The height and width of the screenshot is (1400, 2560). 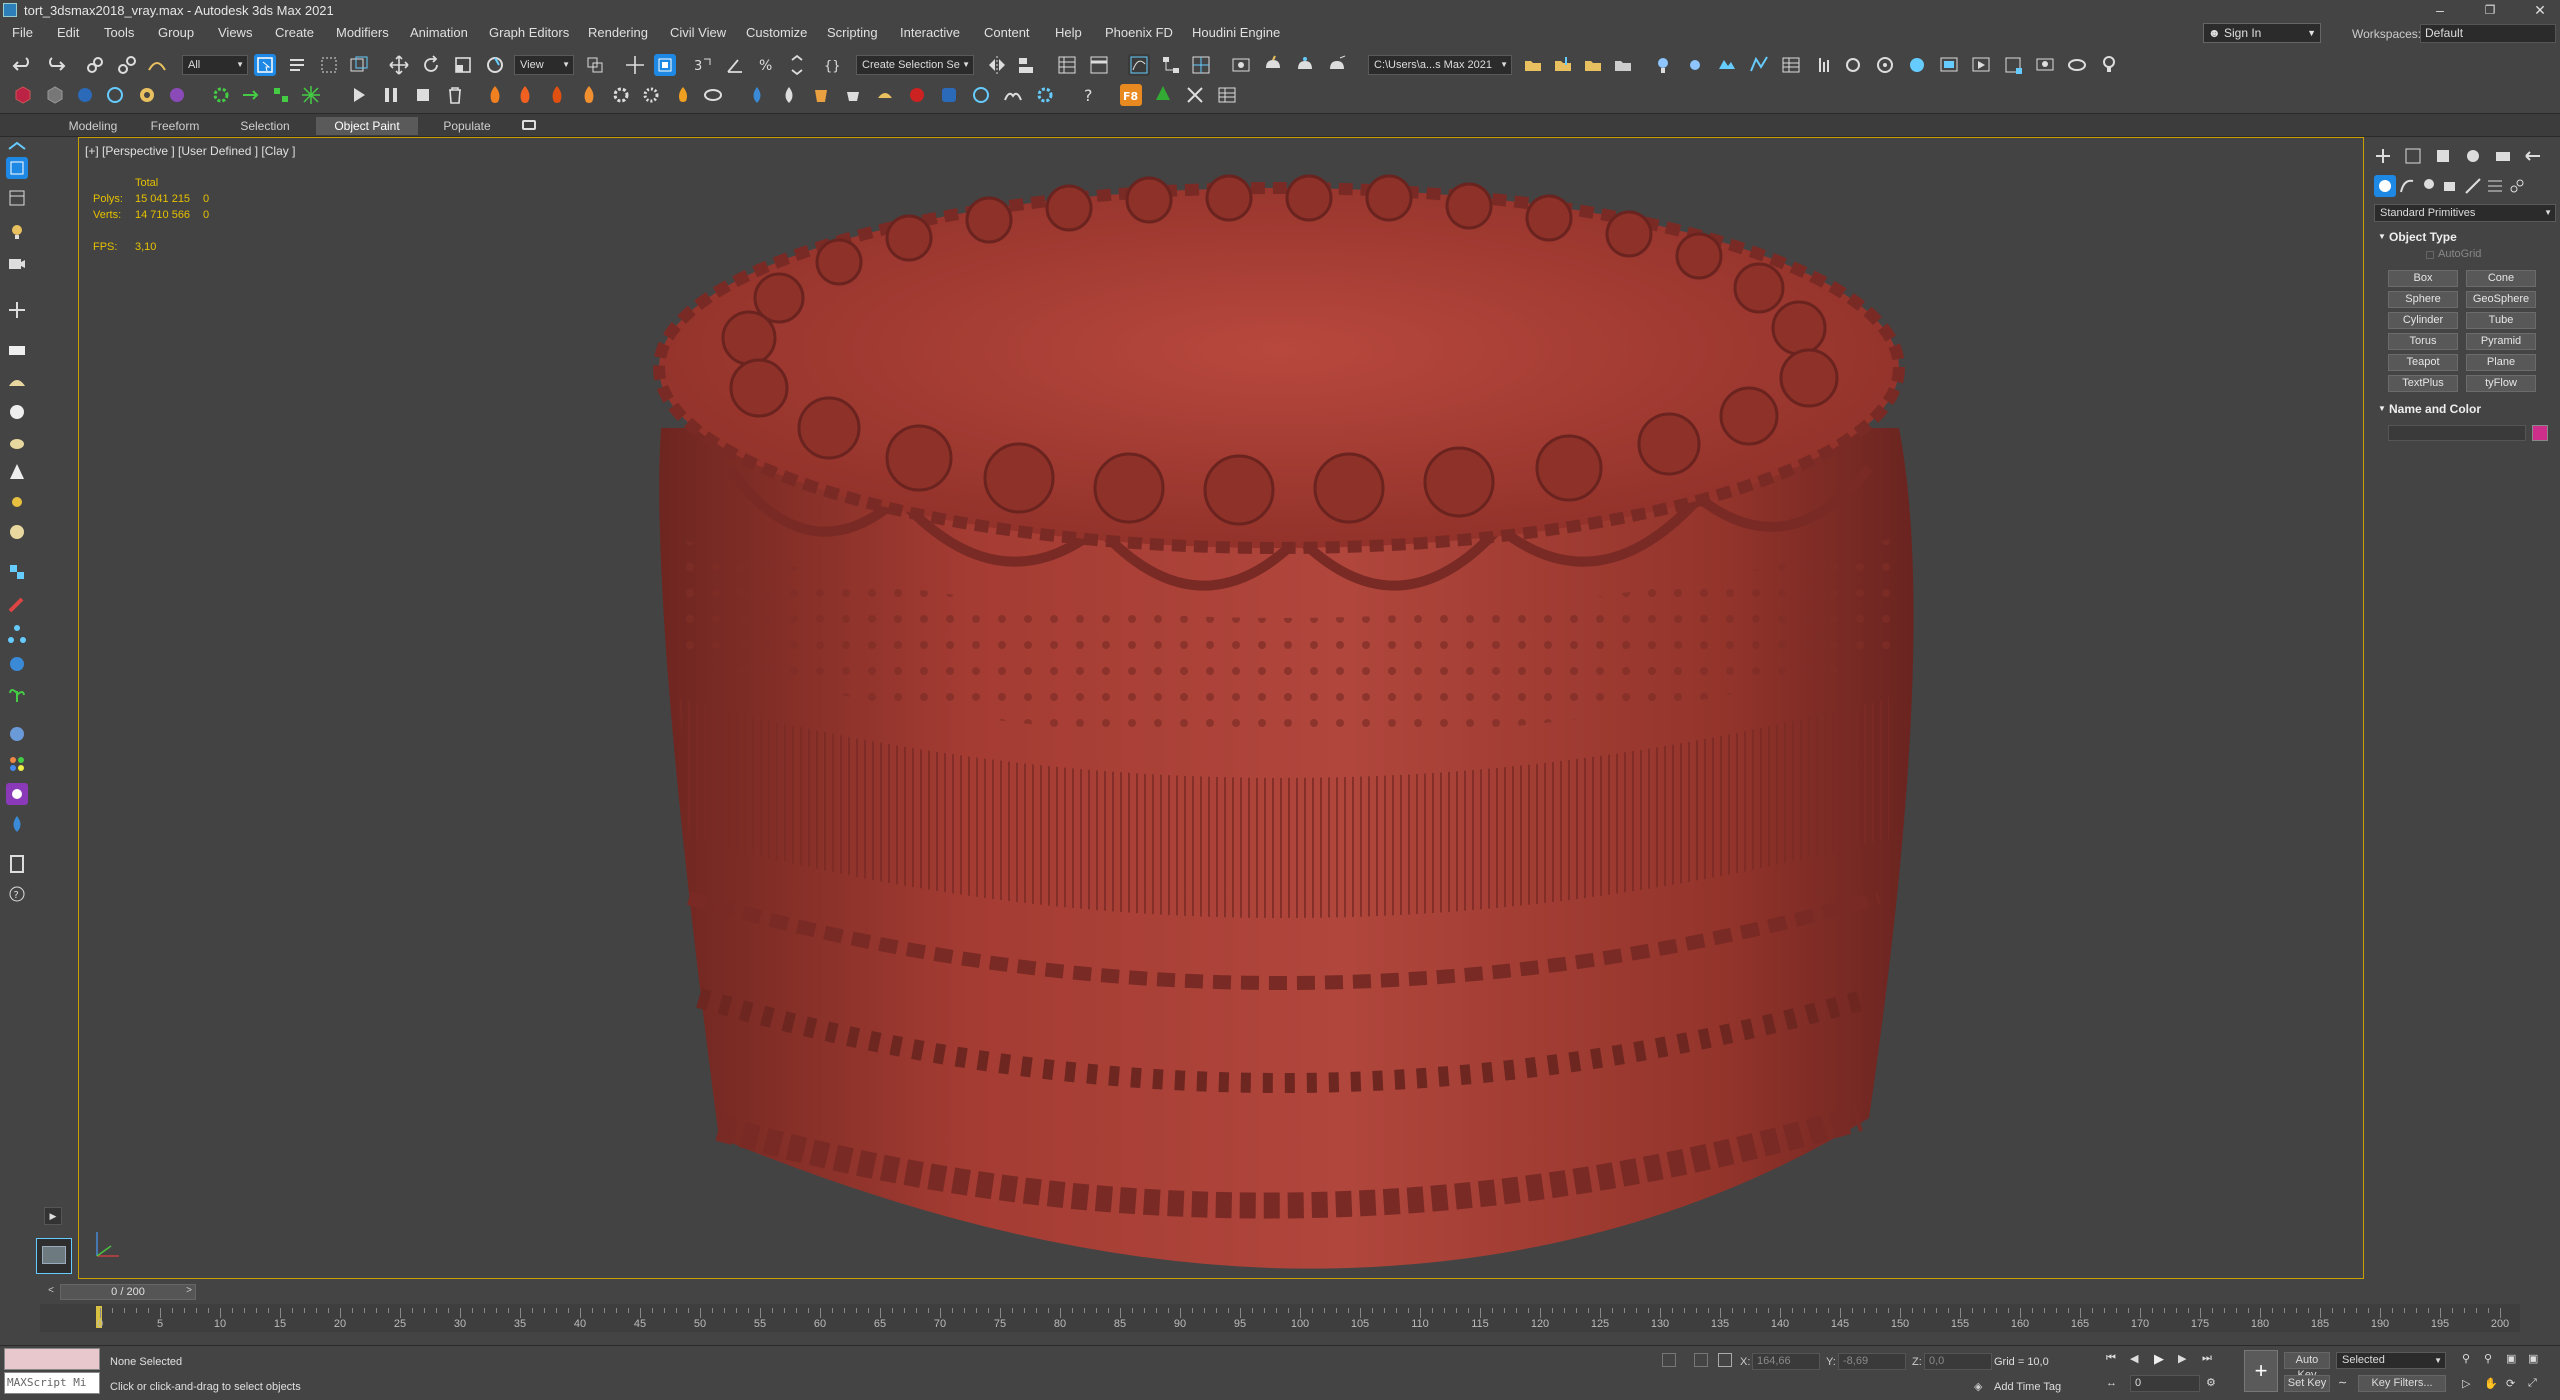 What do you see at coordinates (2535, 1359) in the screenshot?
I see `zoom-extents-all-icon: ▣` at bounding box center [2535, 1359].